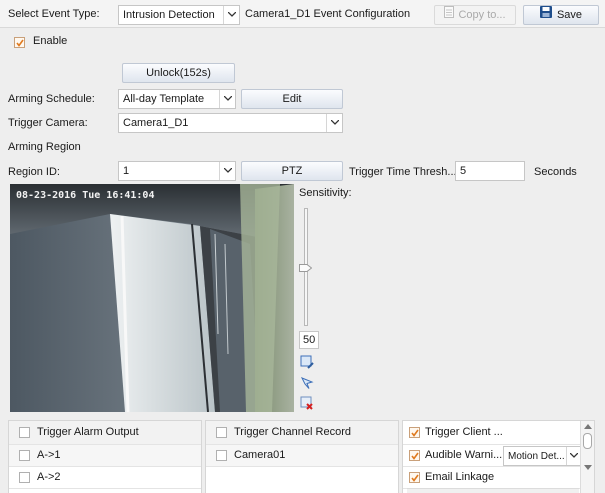 The height and width of the screenshot is (493, 605). Describe the element at coordinates (24, 455) in the screenshot. I see `alarm-output-a1-checkbox` at that location.